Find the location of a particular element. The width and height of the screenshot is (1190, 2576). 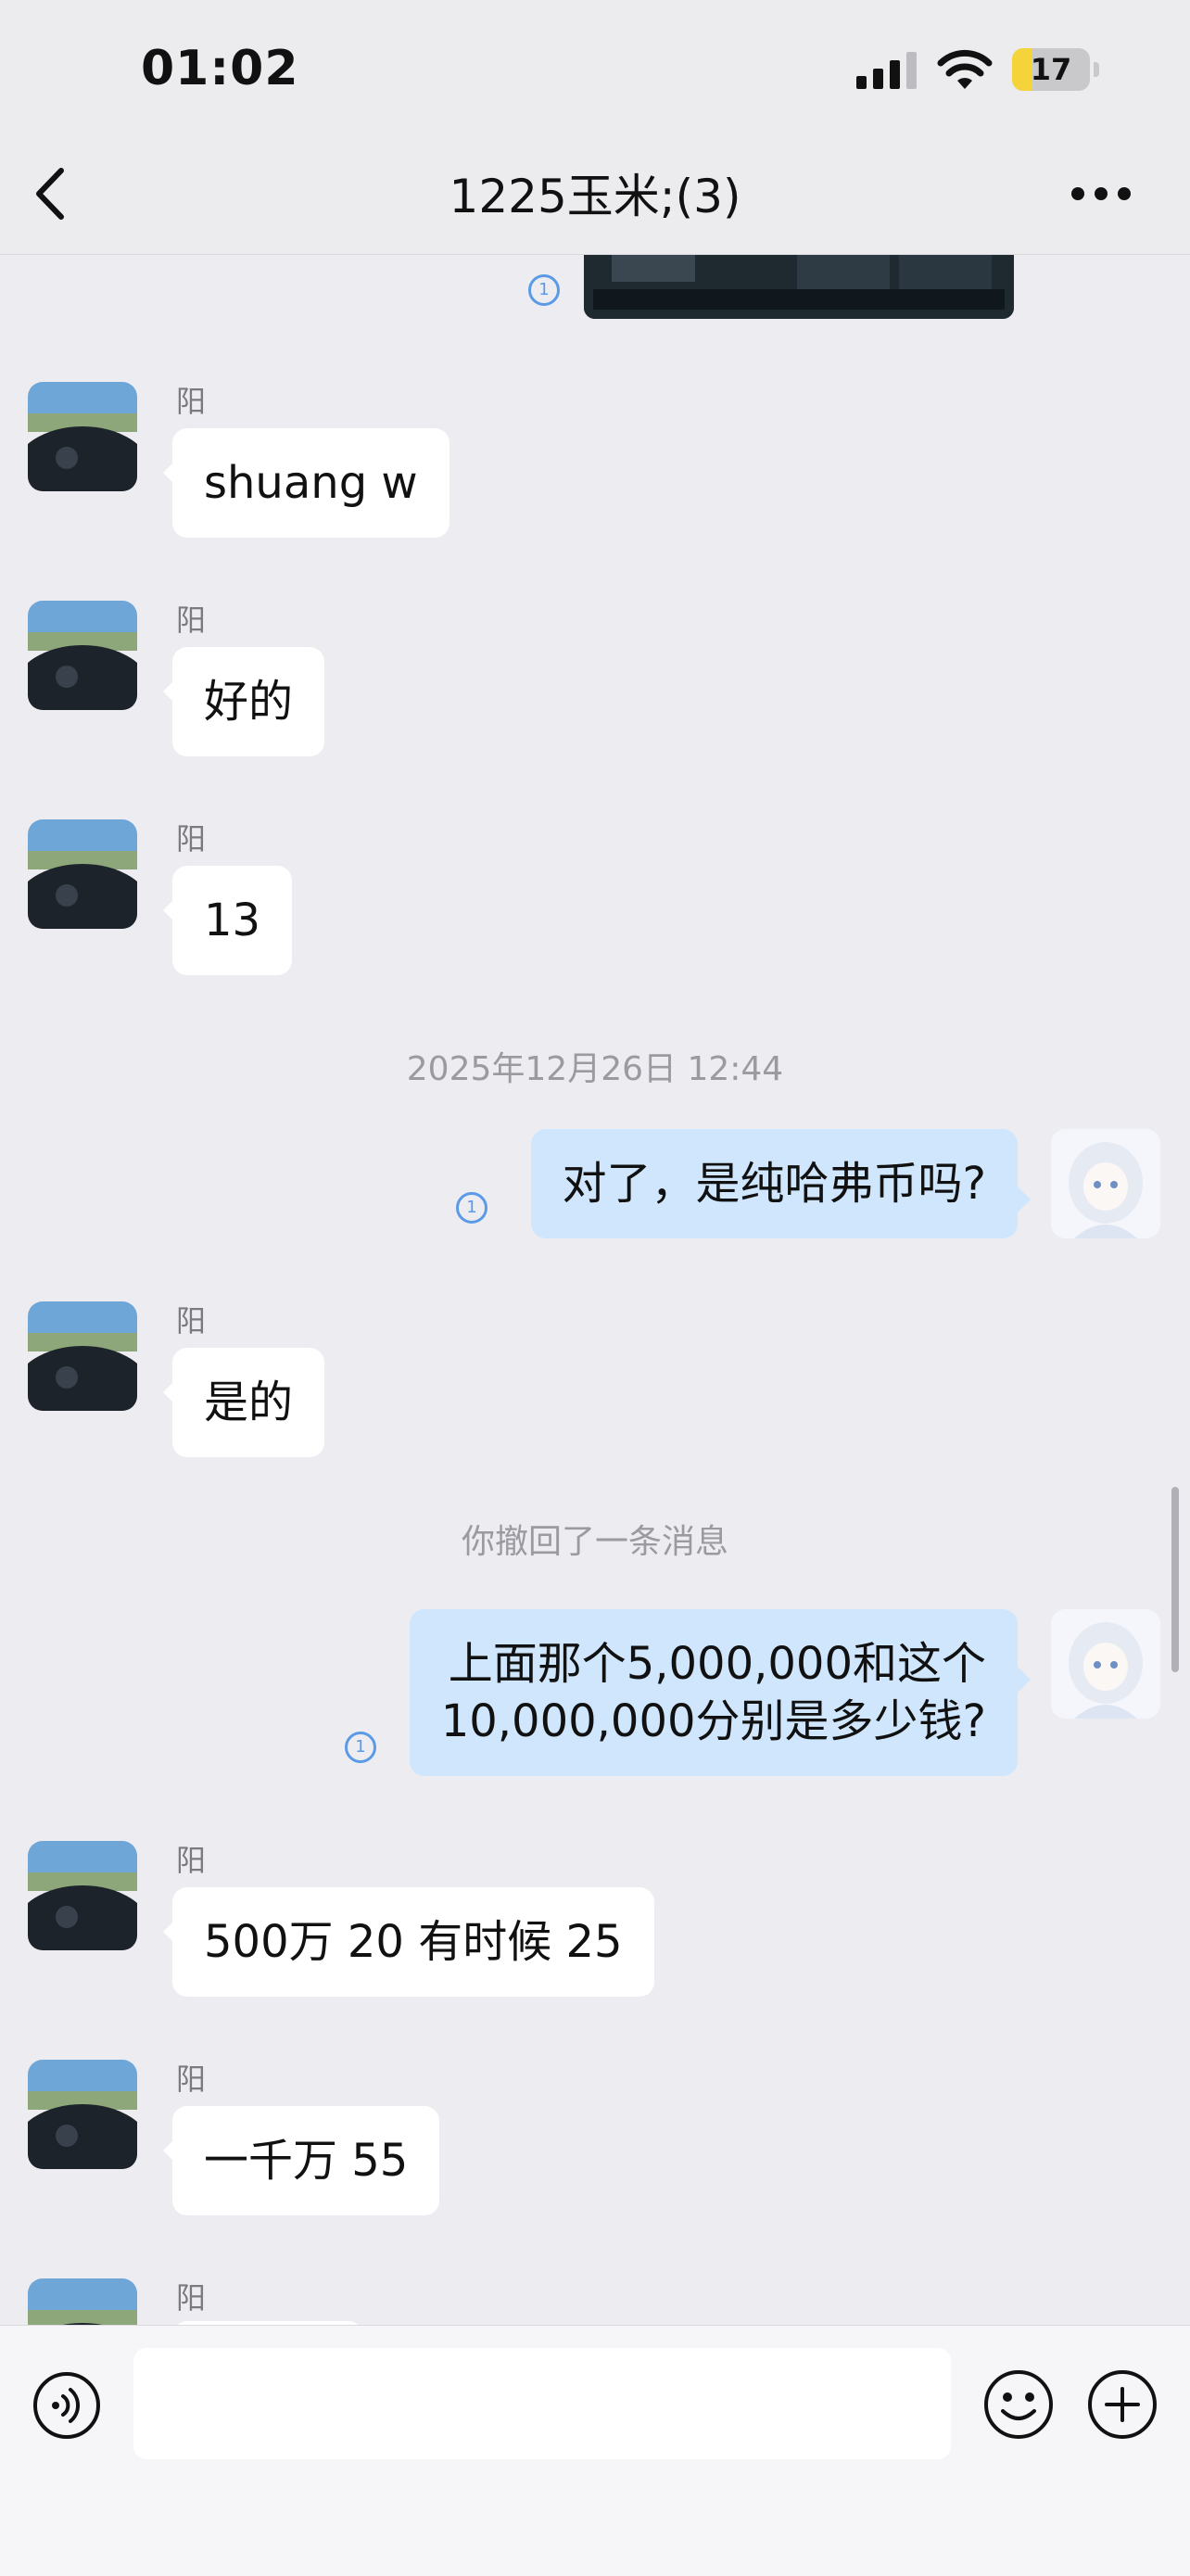

message-bubble: shuang w is located at coordinates (310, 483).